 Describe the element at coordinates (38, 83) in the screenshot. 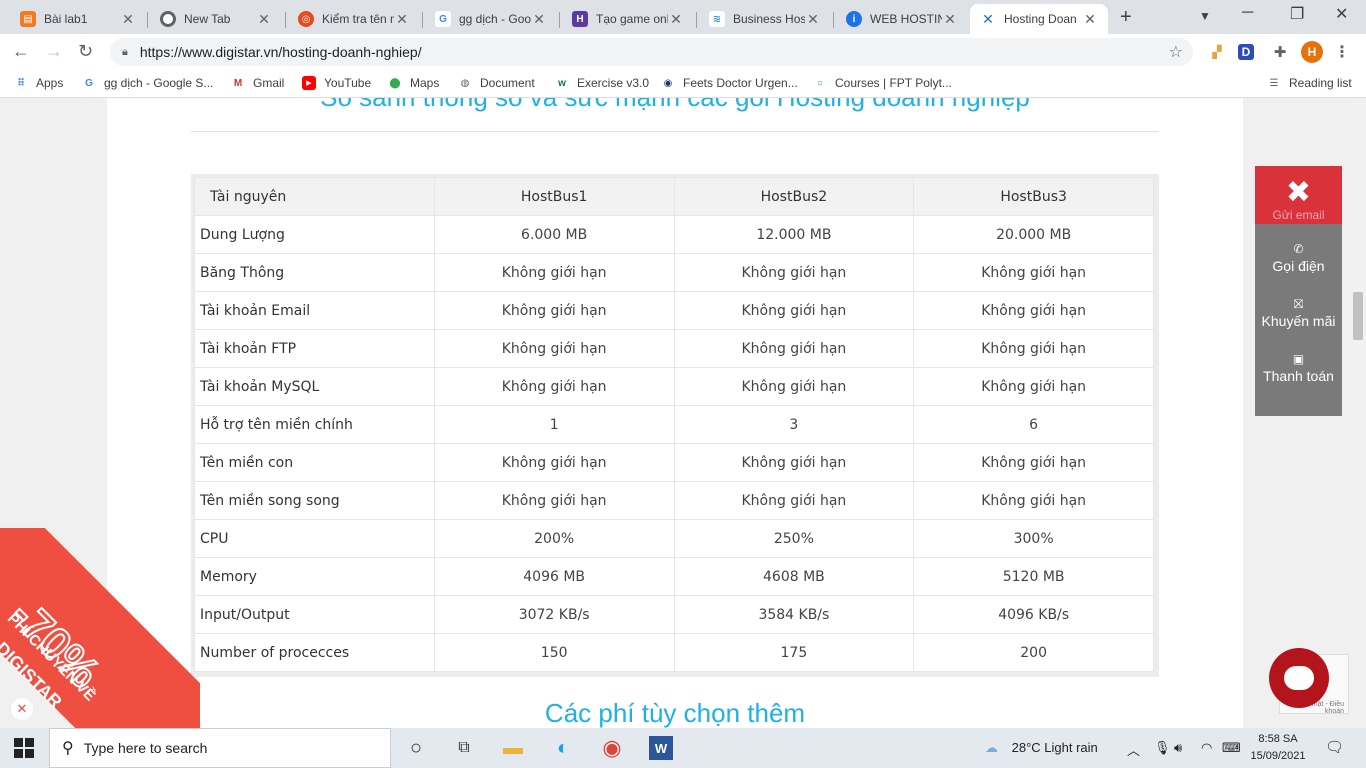

I see `bookmark-apps: ⠿ Apps` at that location.